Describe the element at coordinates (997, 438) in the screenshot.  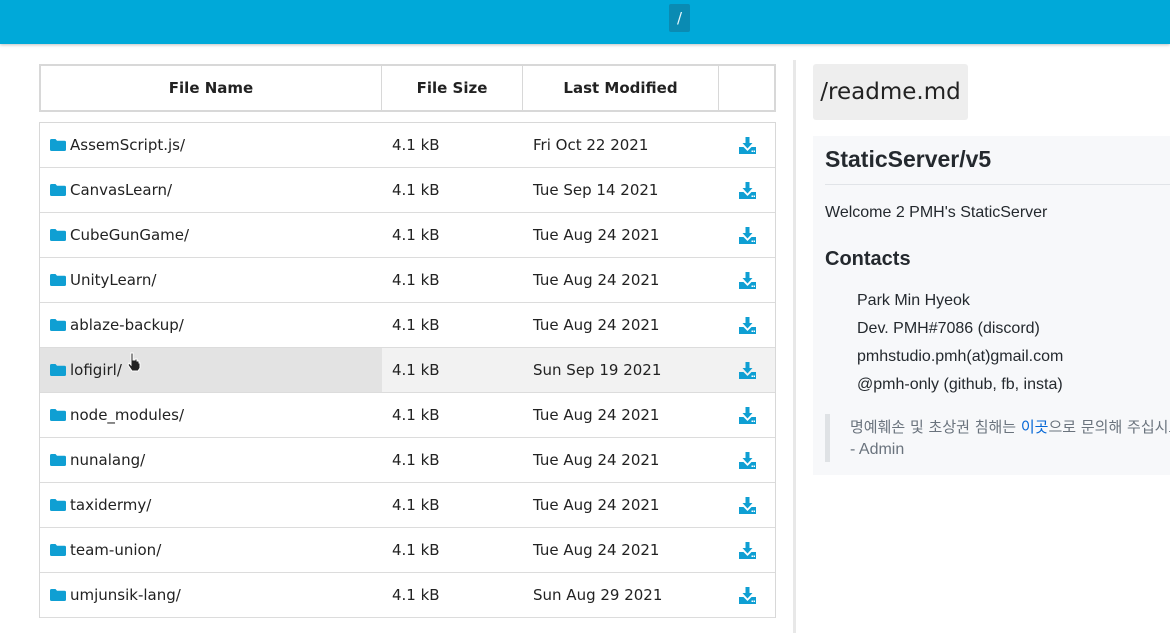
I see `admin-notice: 명예훼손 및 초상권 침해는 이곳으로 문의해 주십시오 - Admin` at that location.